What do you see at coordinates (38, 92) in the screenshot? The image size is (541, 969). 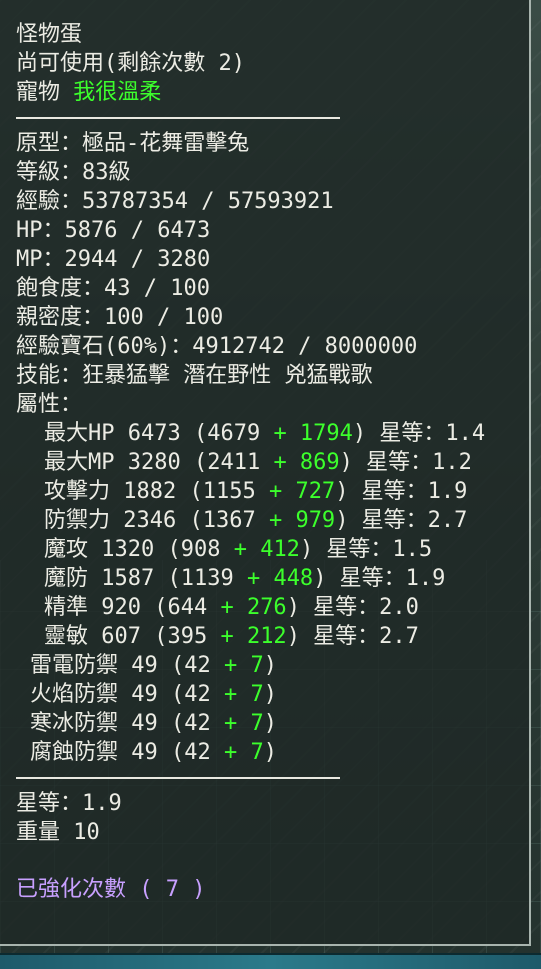 I see `pet-label: 寵物` at bounding box center [38, 92].